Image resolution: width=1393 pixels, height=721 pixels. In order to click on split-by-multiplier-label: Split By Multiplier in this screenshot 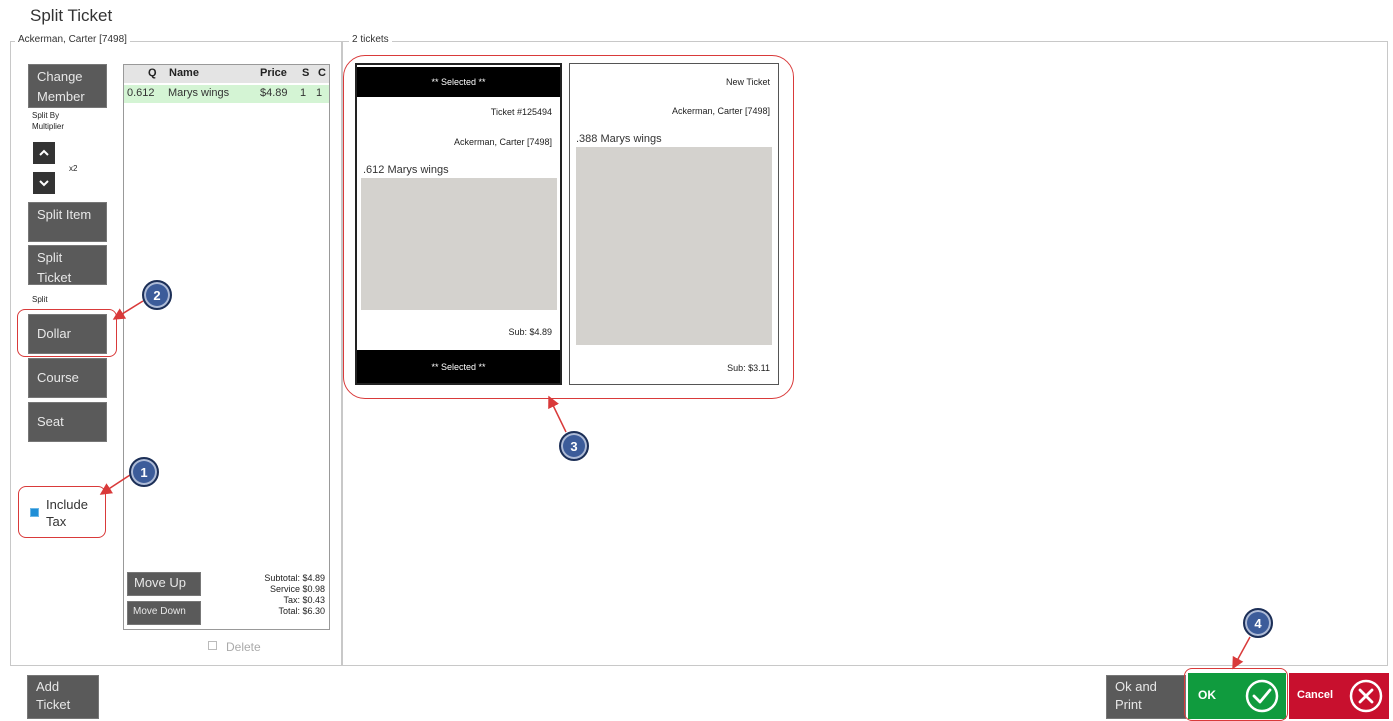, I will do `click(48, 121)`.